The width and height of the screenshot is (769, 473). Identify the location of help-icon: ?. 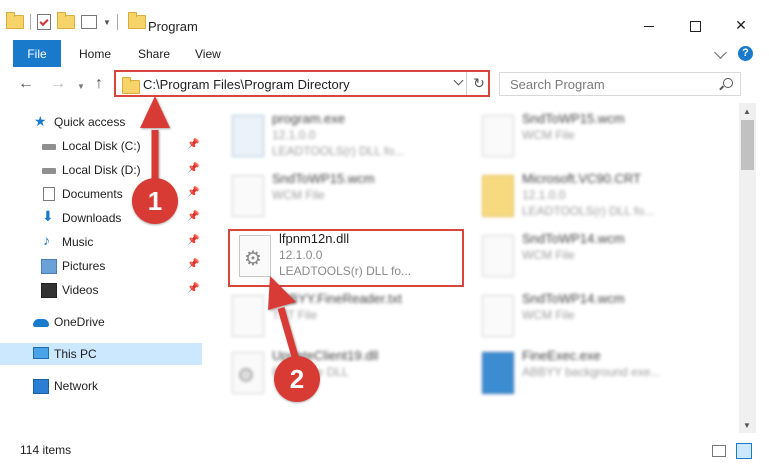
(745, 53).